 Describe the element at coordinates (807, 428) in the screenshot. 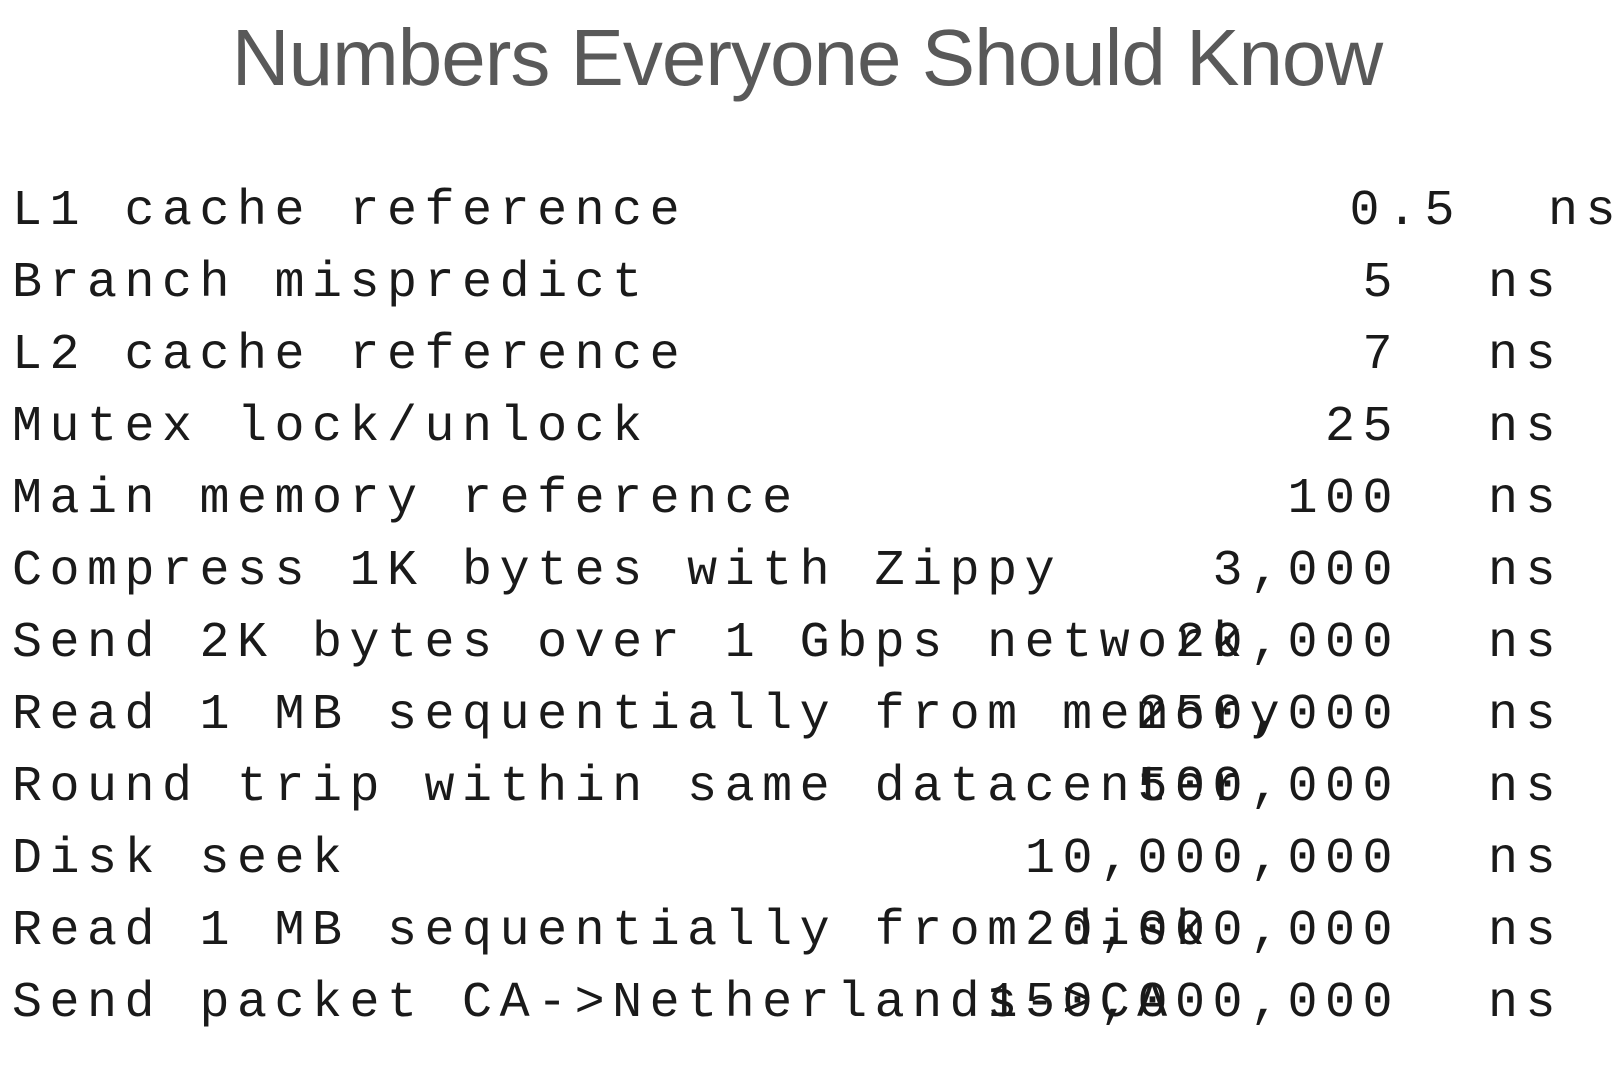

I see `list-item: Mutex lock/unlock 25 ns` at that location.